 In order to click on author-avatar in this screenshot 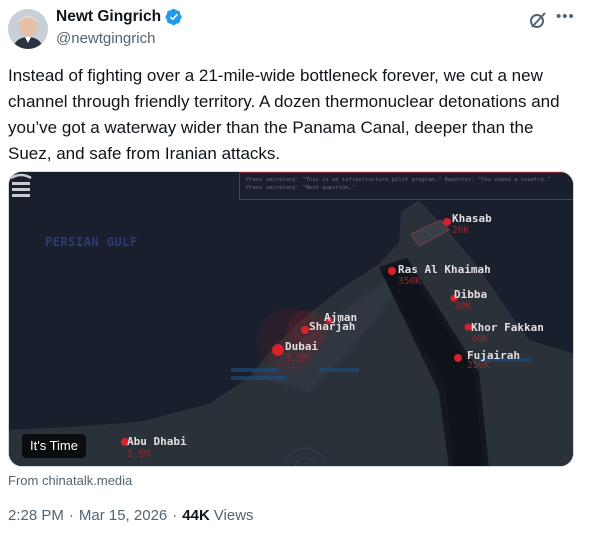, I will do `click(28, 29)`.